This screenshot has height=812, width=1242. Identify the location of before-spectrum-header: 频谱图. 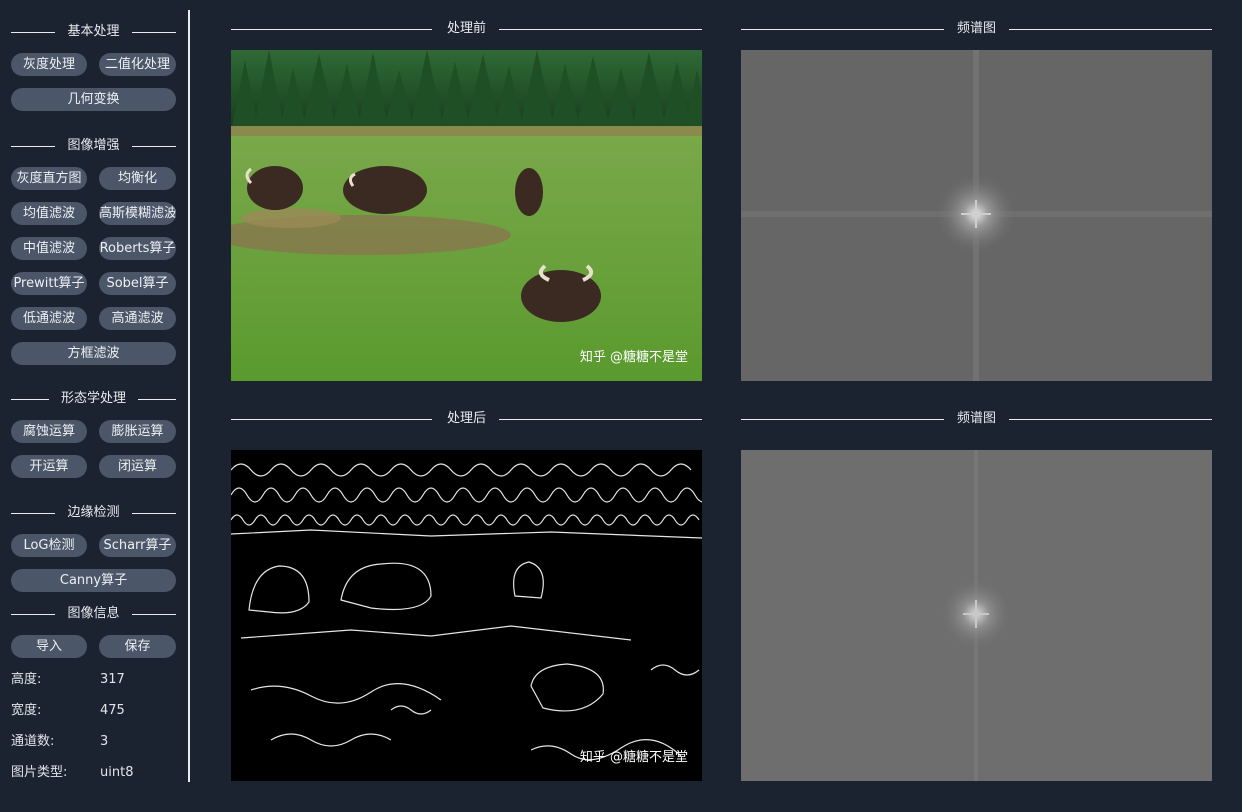
(976, 29).